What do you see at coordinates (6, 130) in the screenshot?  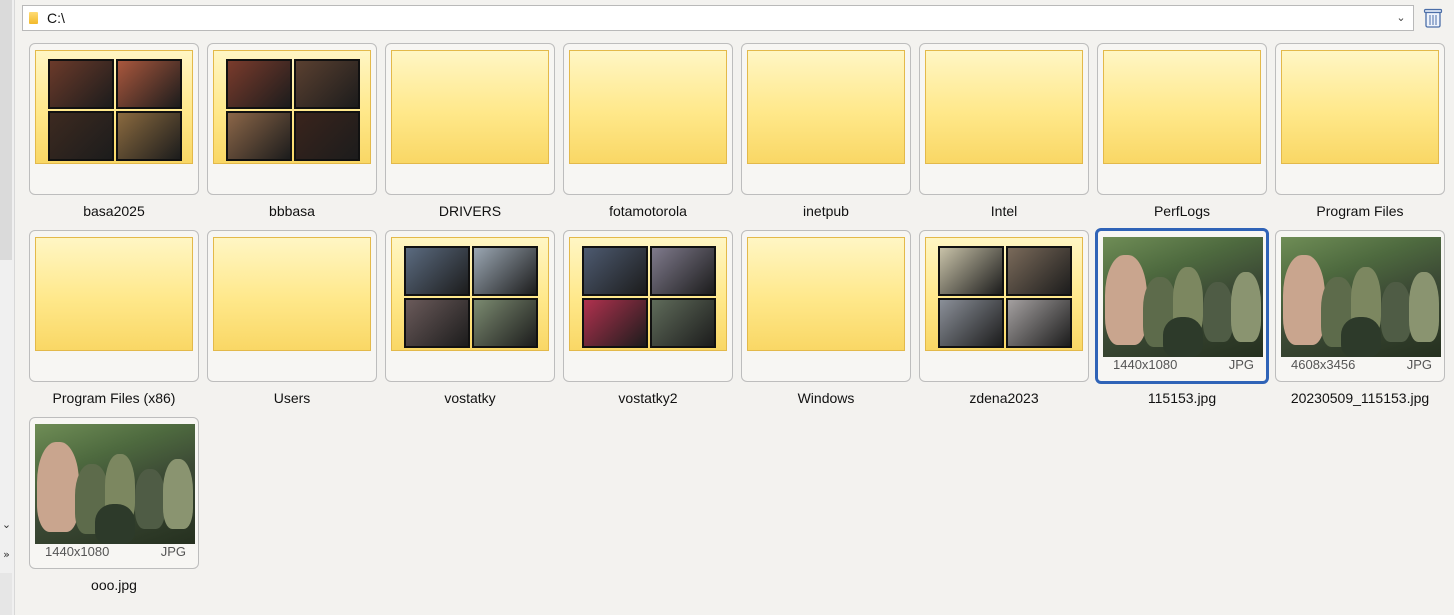 I see `vertical-scrollbar` at bounding box center [6, 130].